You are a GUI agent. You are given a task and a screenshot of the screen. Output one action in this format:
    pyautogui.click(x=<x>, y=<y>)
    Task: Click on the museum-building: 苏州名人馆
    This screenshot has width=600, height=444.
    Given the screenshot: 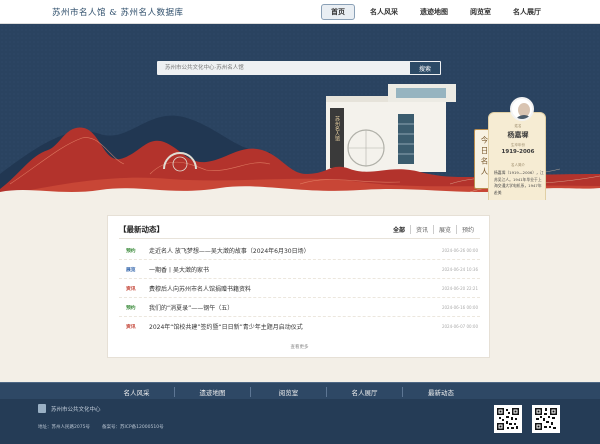 What is the action you would take?
    pyautogui.click(x=391, y=128)
    